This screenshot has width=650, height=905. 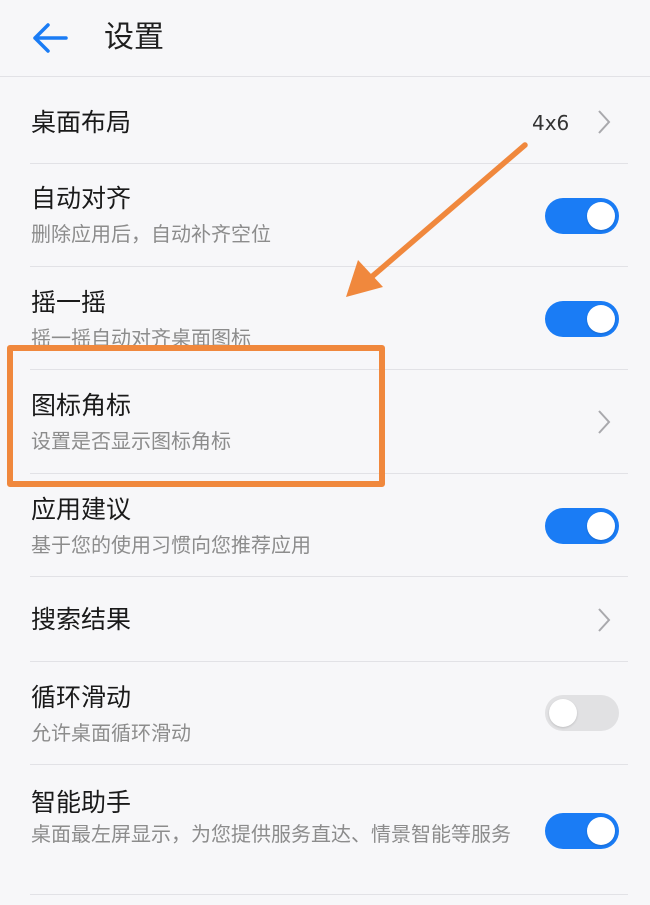 I want to click on desktop-layout-label: 桌面布局, so click(x=81, y=122).